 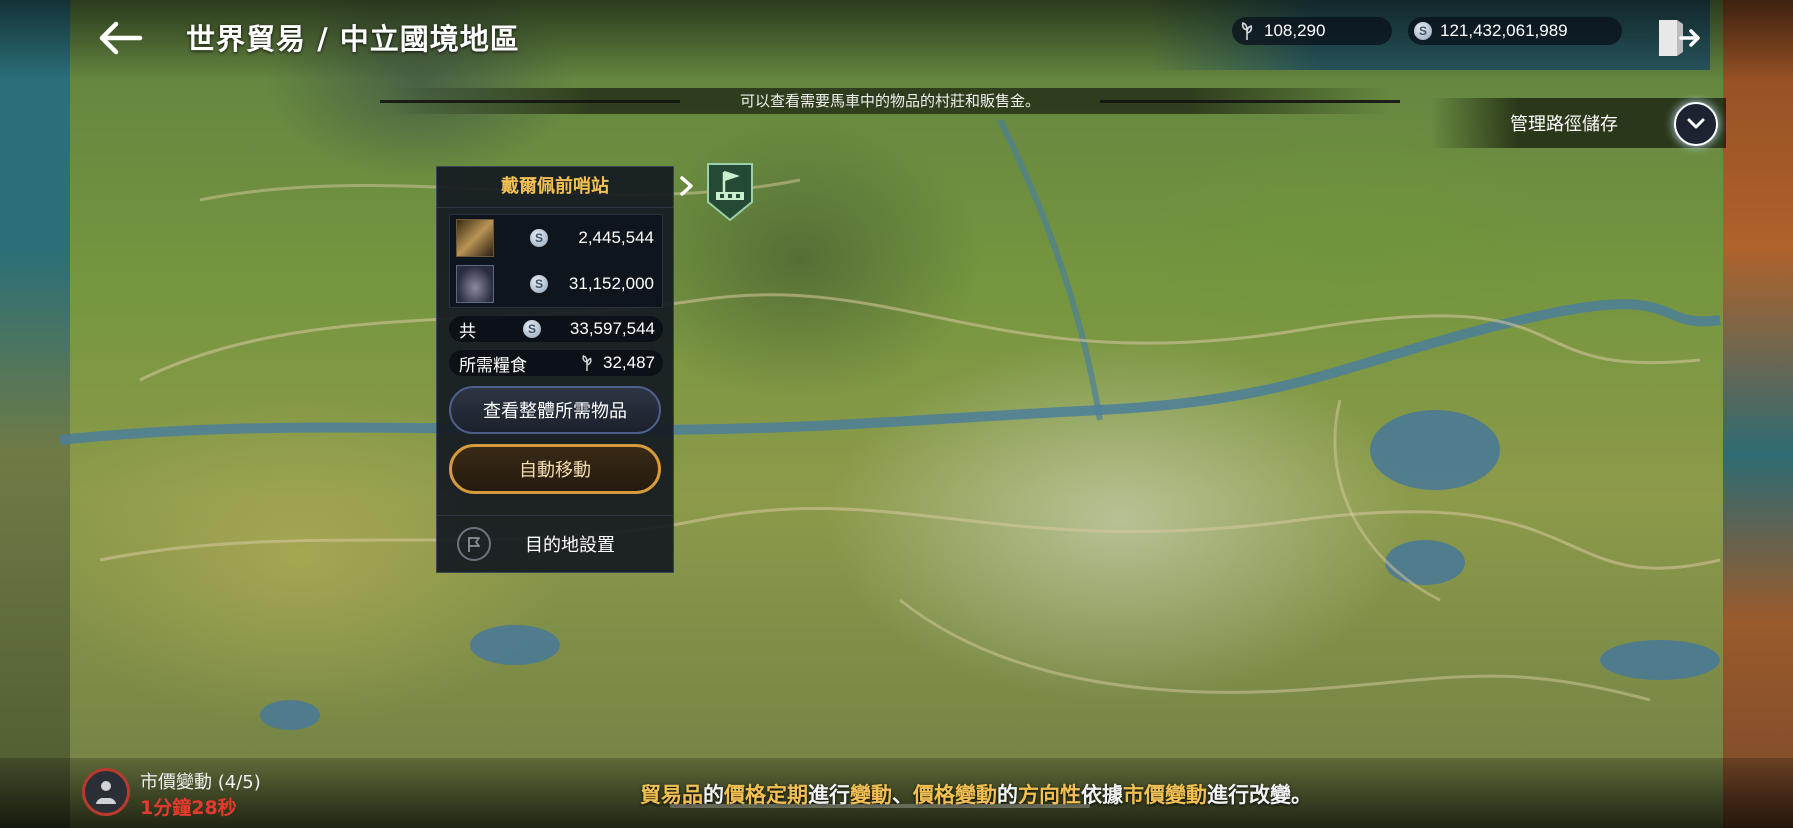 I want to click on view-required-items-button: 查看整體所需物品, so click(x=555, y=410).